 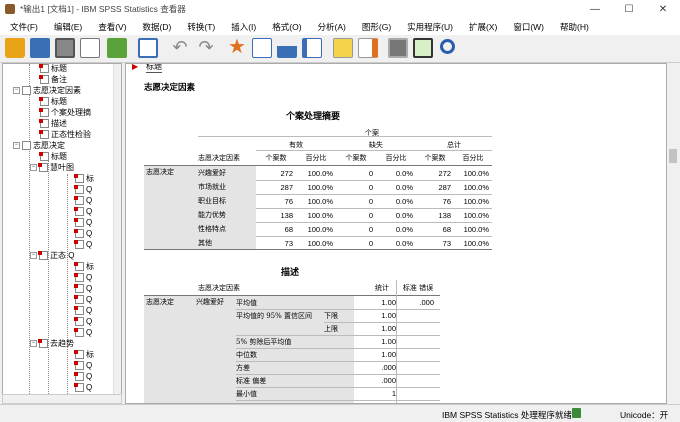 What do you see at coordinates (154, 68) in the screenshot?
I see `section-label: 标题` at bounding box center [154, 68].